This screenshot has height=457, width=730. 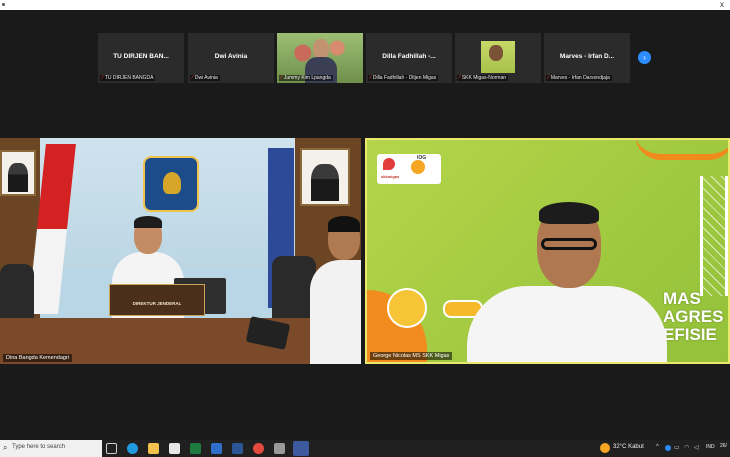 I want to click on participant-thumbnail: TU DIRJEN BAN... ⁄ TU DIRJEN BANGDA, so click(x=141, y=58).